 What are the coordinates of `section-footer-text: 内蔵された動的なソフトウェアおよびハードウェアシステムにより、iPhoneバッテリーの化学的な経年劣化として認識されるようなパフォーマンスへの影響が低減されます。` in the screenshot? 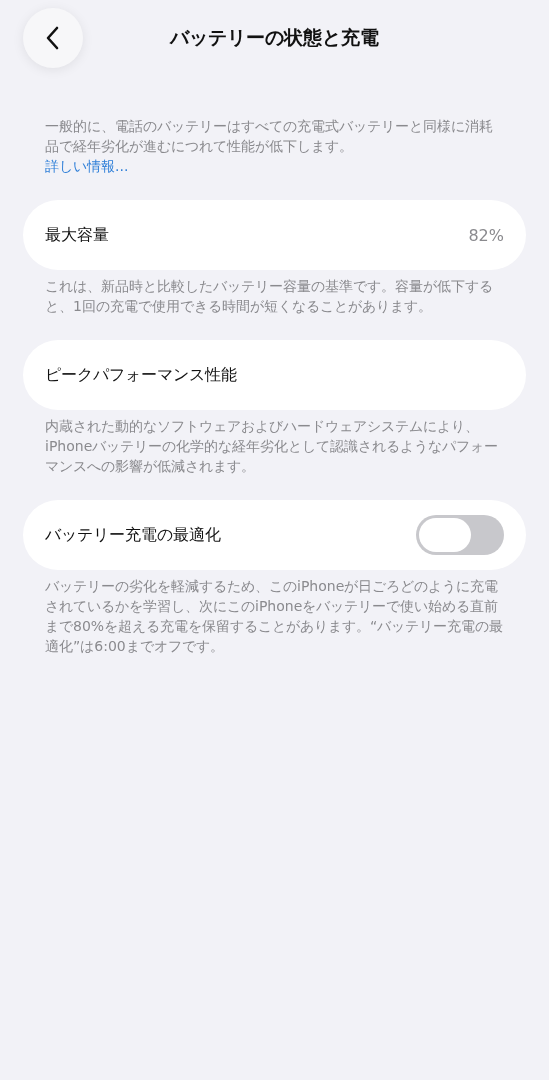 It's located at (272, 446).